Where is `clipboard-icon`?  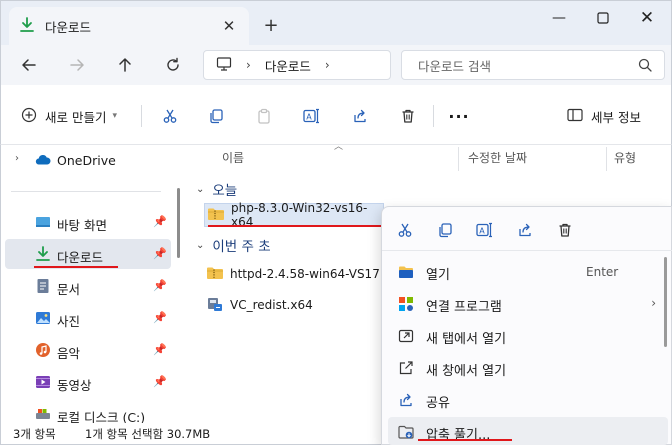 clipboard-icon is located at coordinates (264, 116).